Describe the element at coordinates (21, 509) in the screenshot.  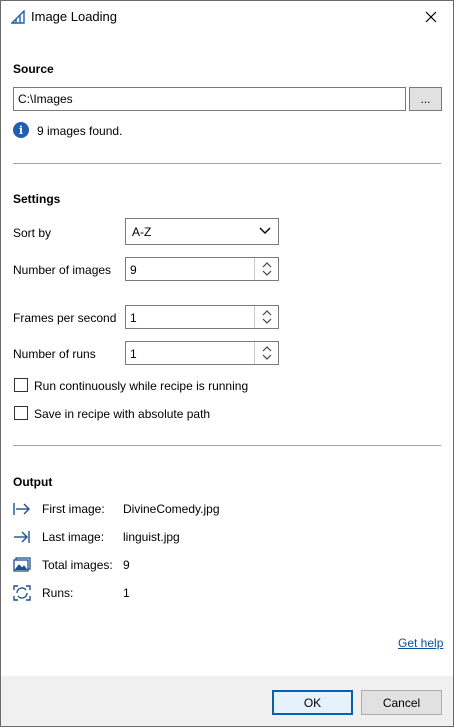
I see `first-image-icon` at that location.